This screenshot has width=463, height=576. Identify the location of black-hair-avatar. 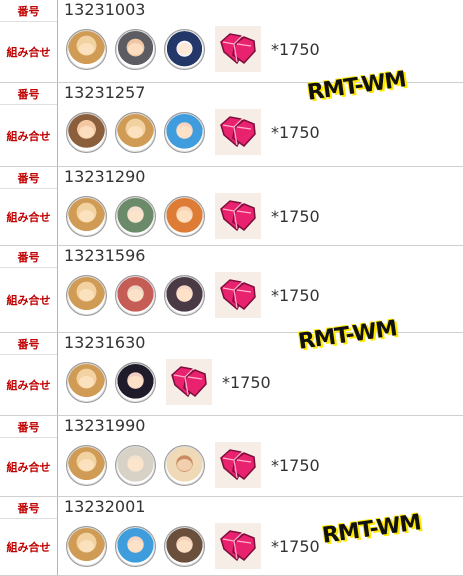
(135, 382).